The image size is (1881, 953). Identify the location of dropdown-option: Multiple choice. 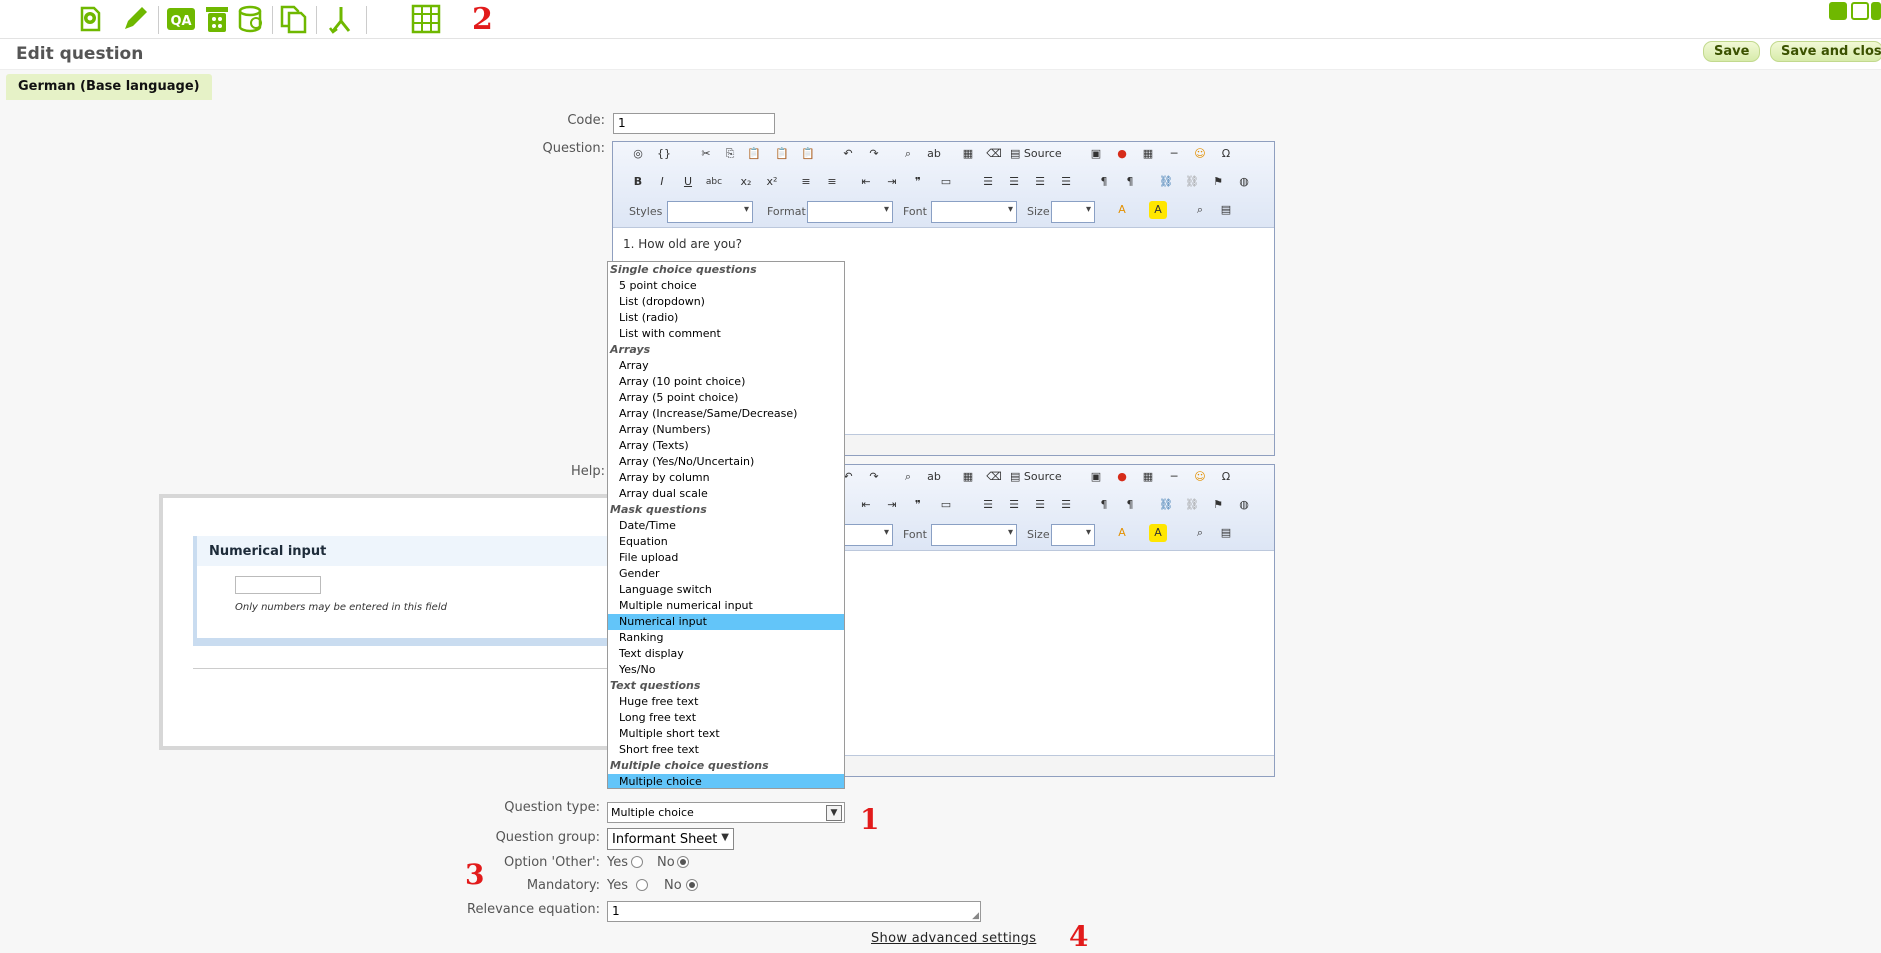
(726, 781).